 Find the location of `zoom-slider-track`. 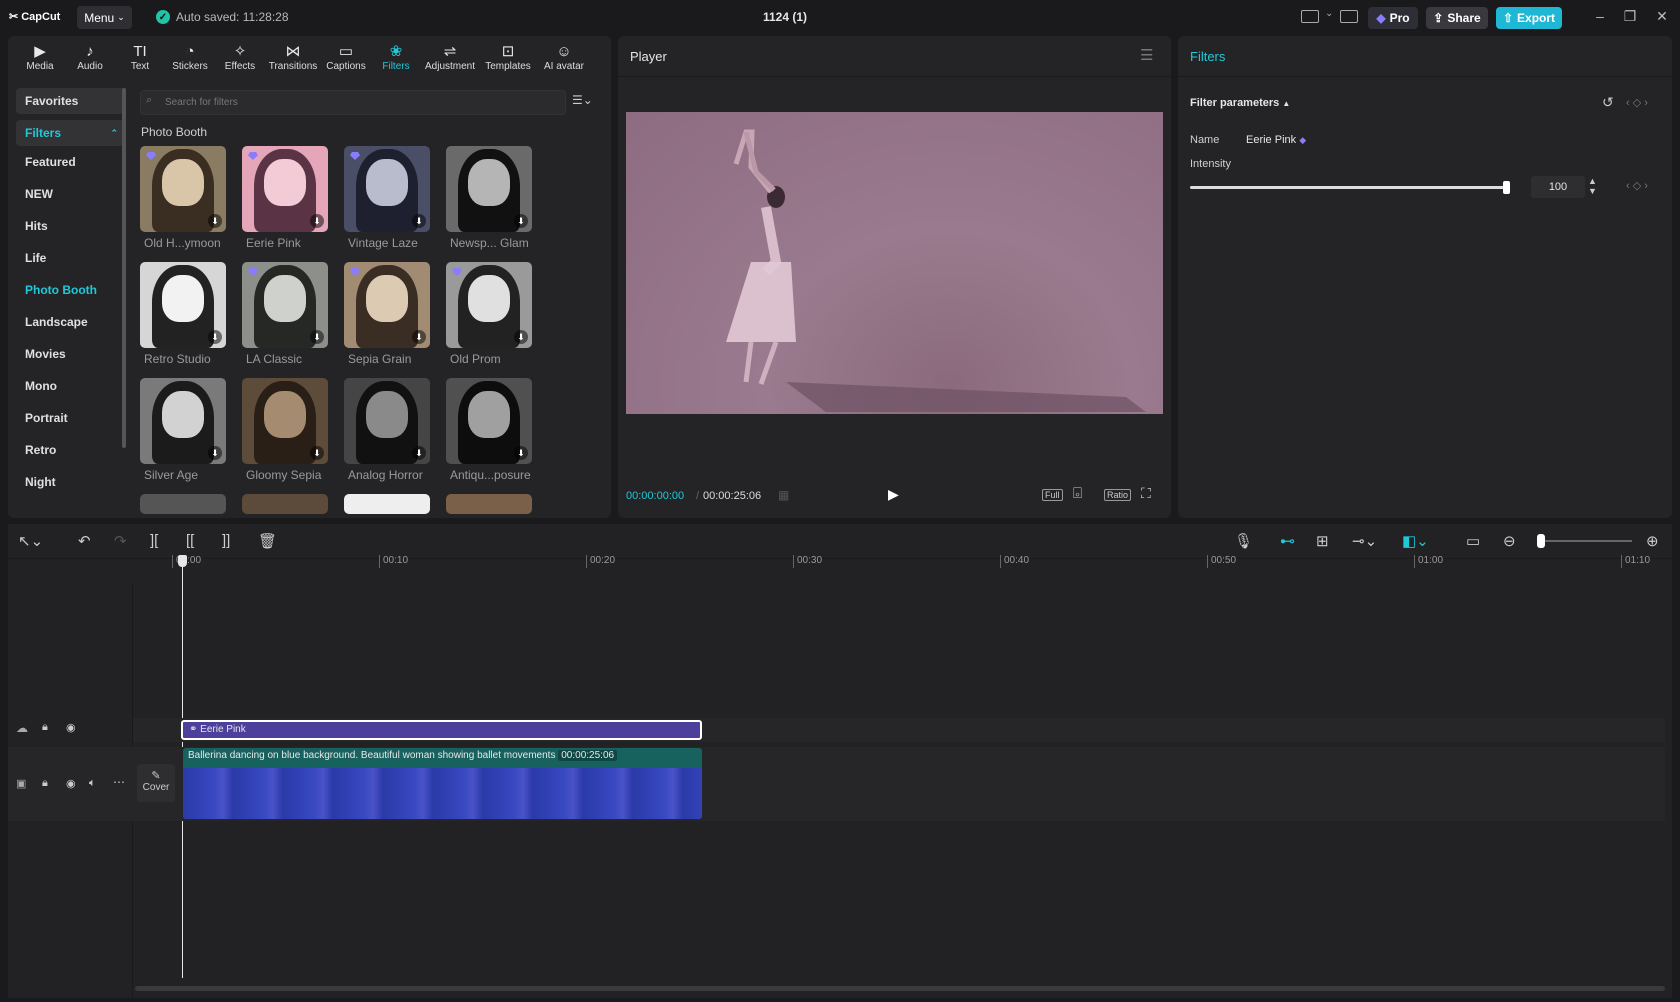

zoom-slider-track is located at coordinates (1586, 541).